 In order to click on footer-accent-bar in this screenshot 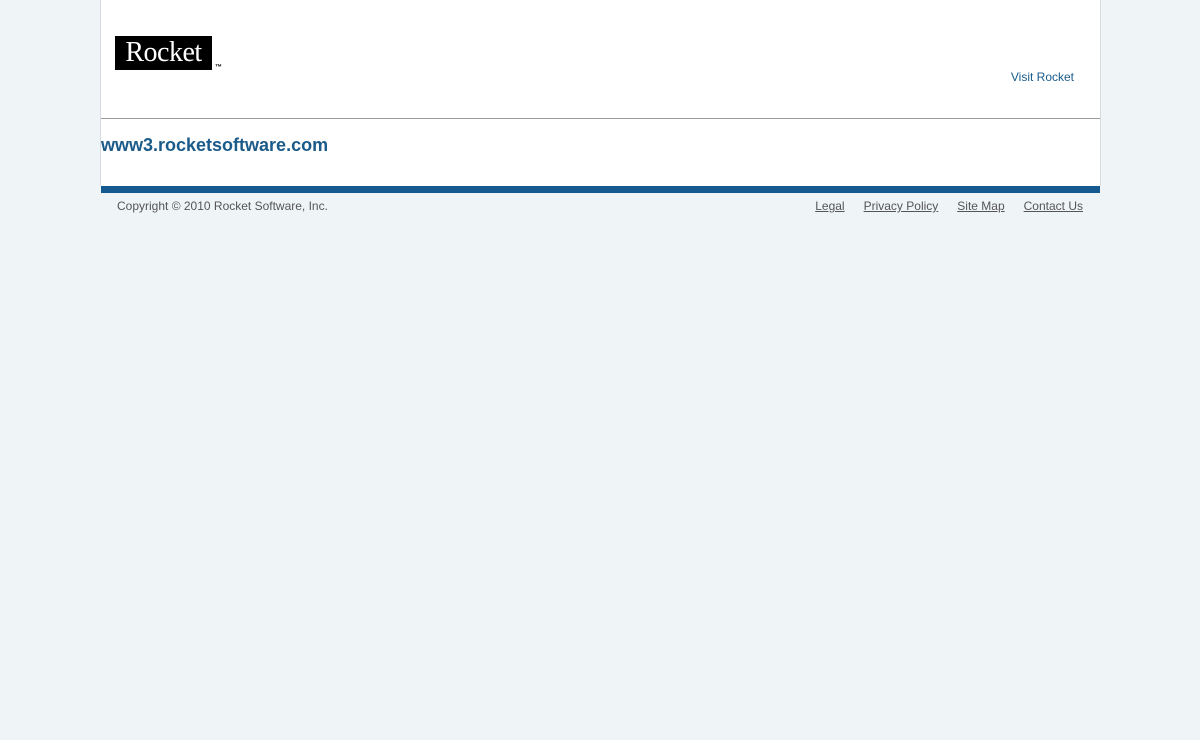, I will do `click(600, 189)`.